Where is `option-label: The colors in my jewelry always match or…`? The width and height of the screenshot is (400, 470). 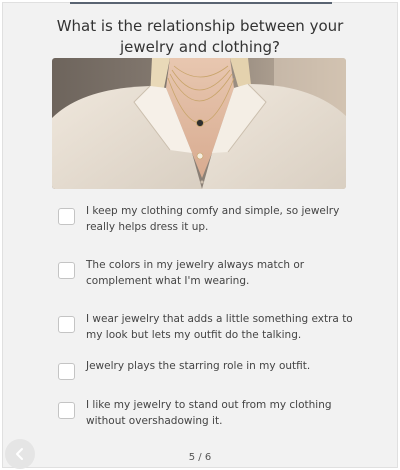
option-label: The colors in my jewelry always match or… is located at coordinates (220, 273).